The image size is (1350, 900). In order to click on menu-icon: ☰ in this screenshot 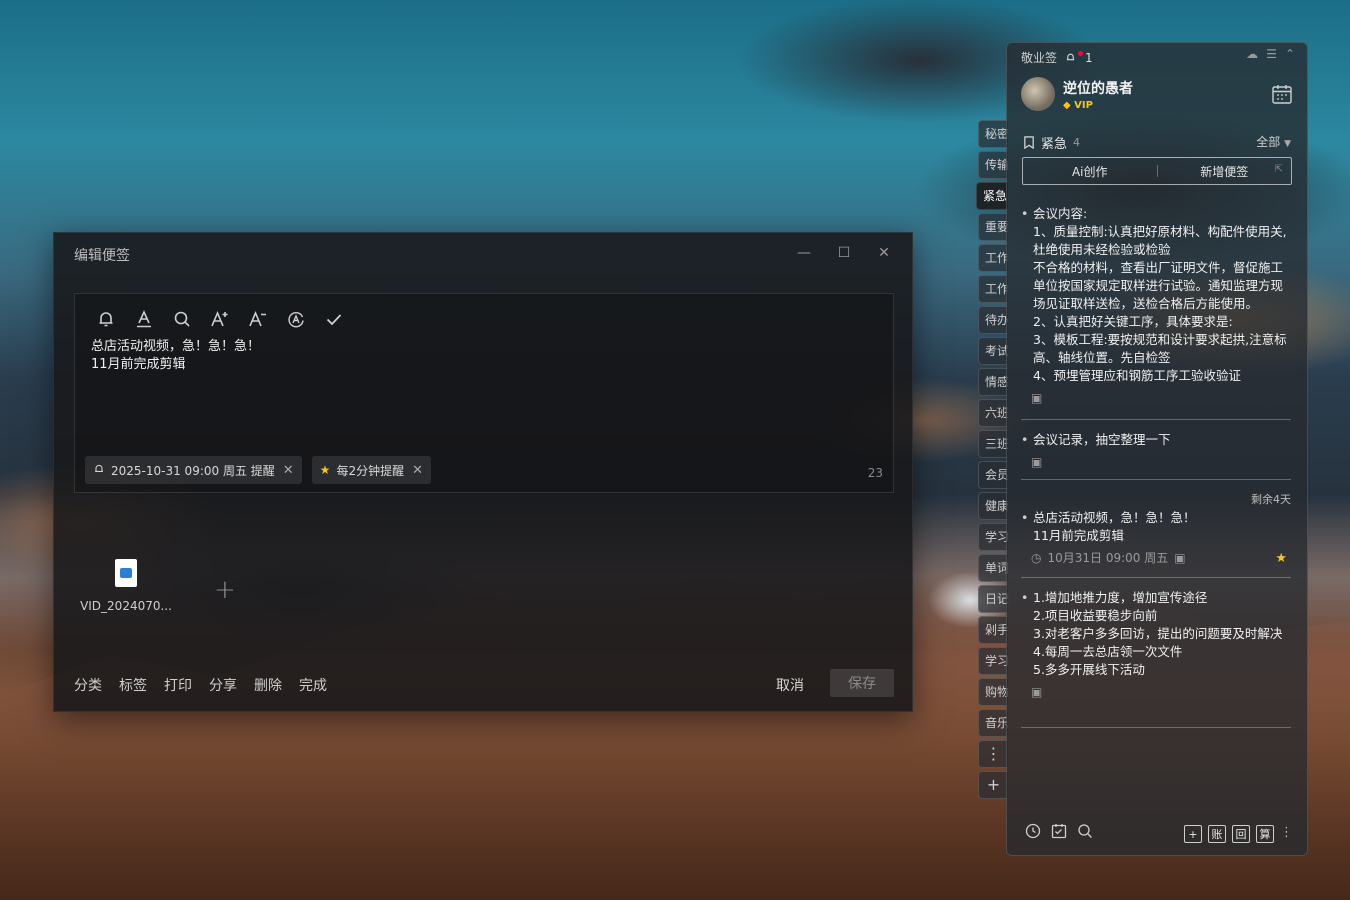, I will do `click(1271, 54)`.